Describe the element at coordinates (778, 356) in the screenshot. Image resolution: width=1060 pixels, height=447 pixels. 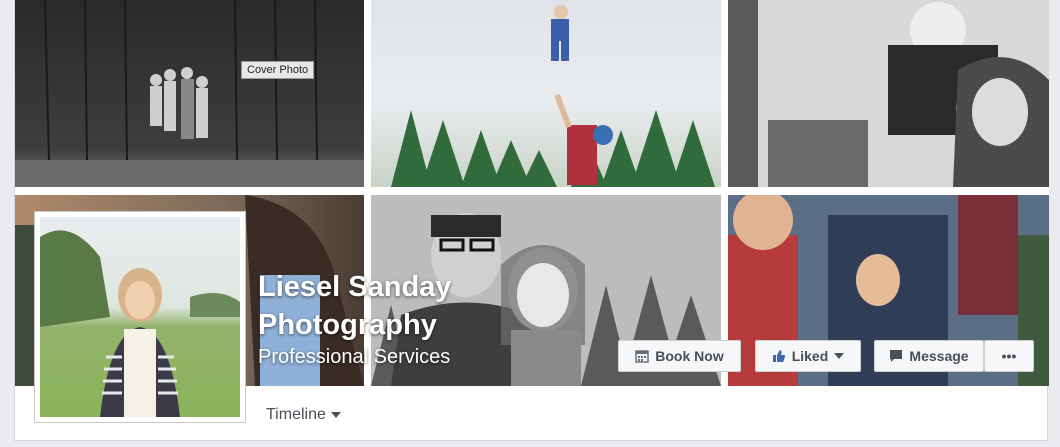
I see `thumbs-up-icon` at that location.